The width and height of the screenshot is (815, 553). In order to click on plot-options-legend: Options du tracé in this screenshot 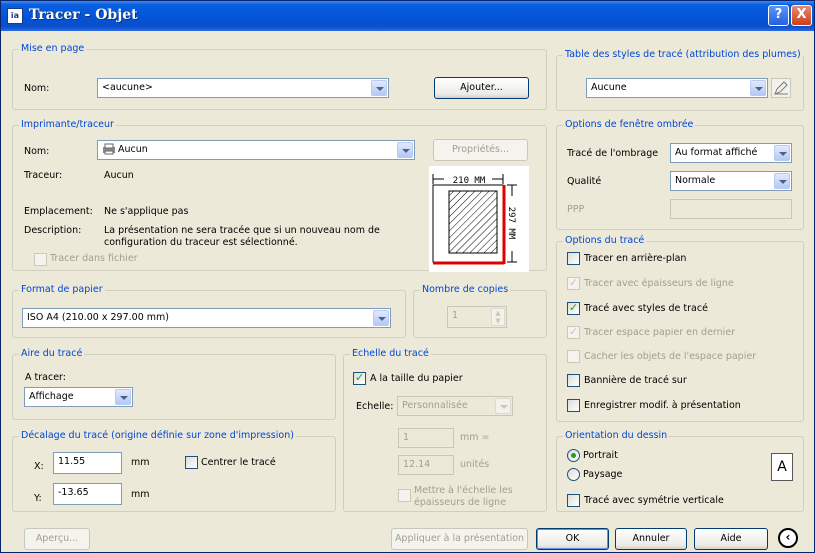, I will do `click(605, 240)`.